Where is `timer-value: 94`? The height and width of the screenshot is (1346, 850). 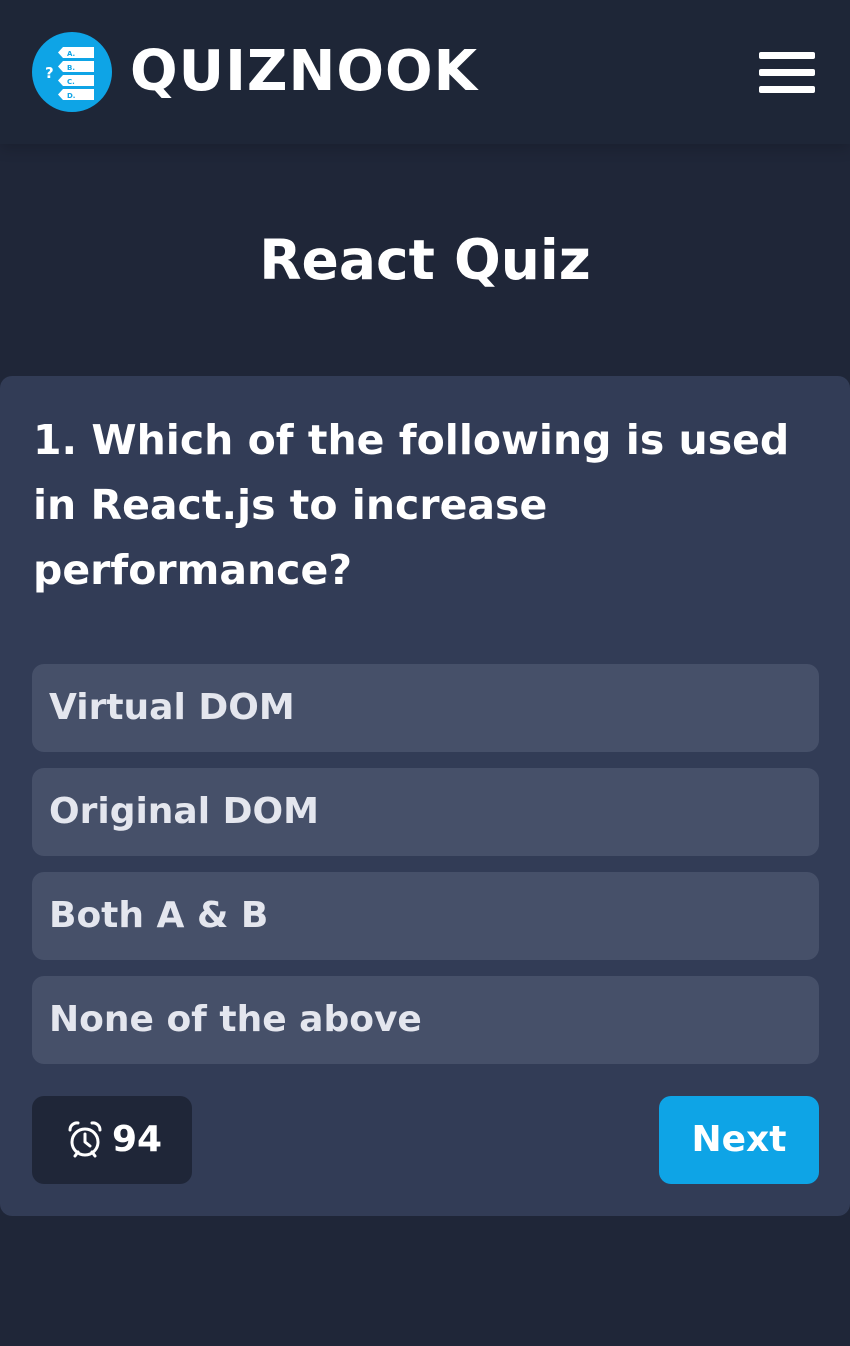
timer-value: 94 is located at coordinates (137, 1139).